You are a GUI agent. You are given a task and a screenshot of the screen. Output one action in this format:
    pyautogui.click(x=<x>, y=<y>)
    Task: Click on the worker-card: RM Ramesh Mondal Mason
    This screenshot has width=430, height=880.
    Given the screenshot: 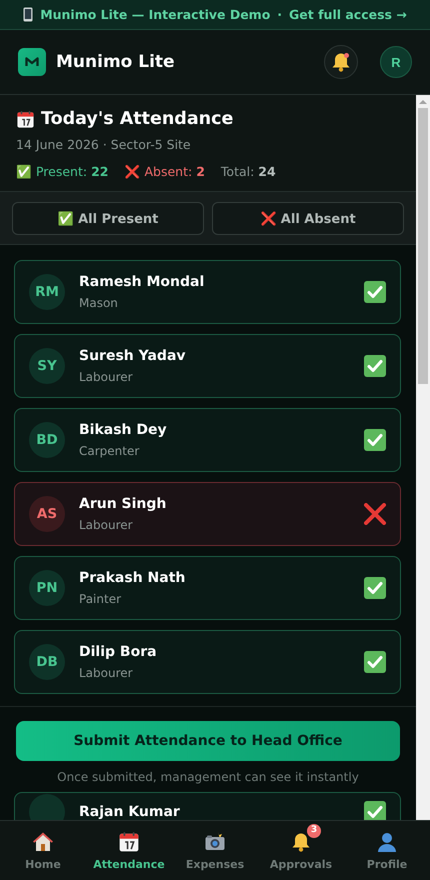 What is the action you would take?
    pyautogui.click(x=207, y=292)
    